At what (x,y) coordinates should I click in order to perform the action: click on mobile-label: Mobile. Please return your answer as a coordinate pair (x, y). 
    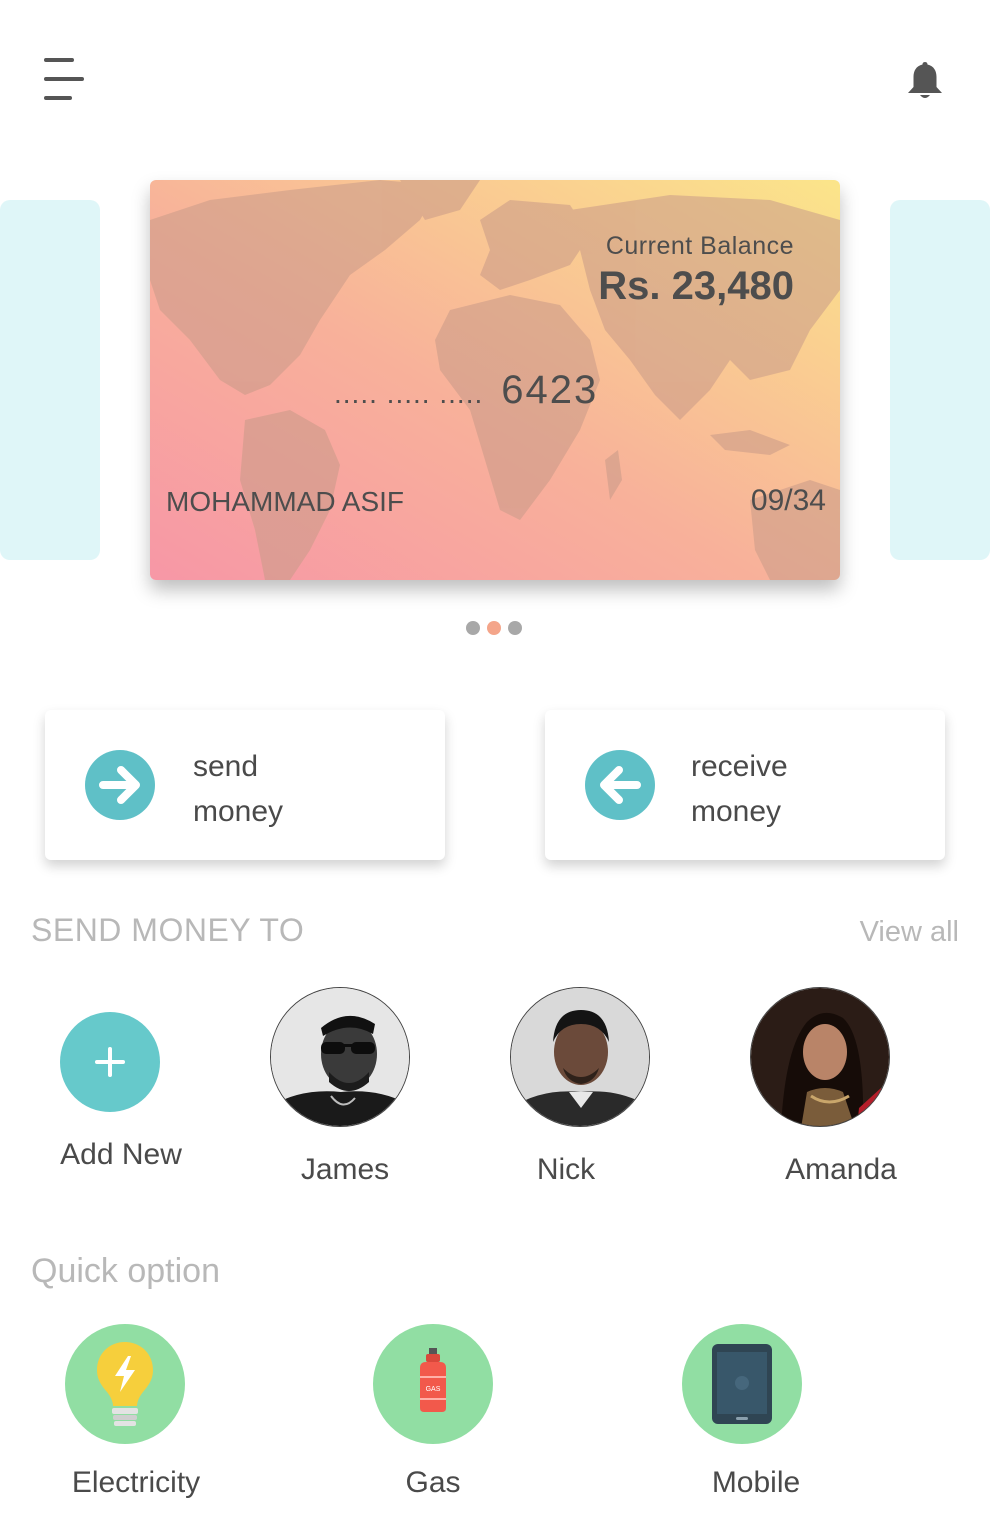
    Looking at the image, I should click on (756, 1482).